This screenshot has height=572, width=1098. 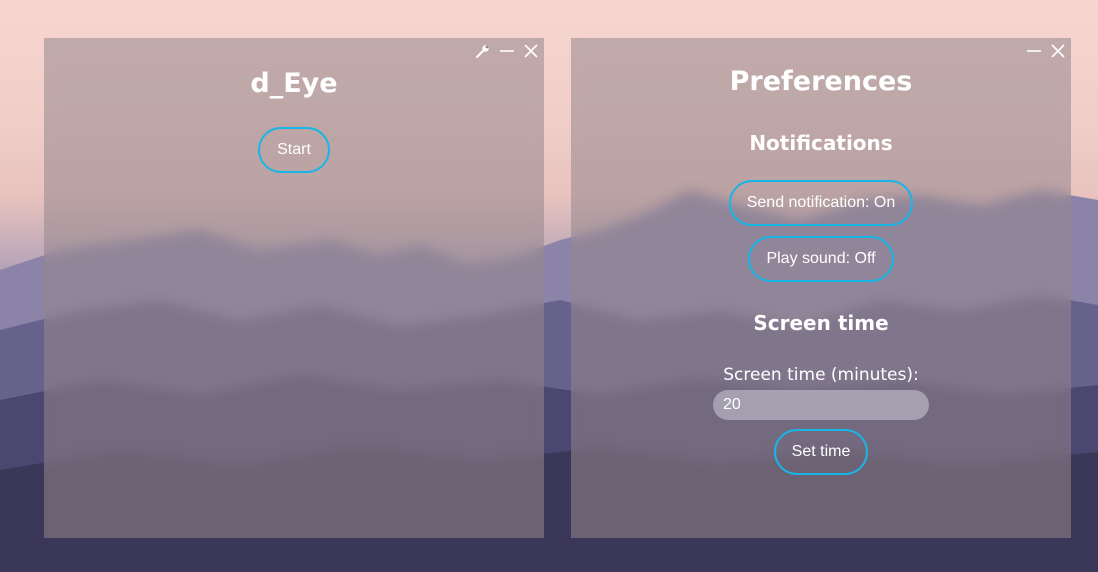 What do you see at coordinates (821, 259) in the screenshot?
I see `play-sound-toggle: Play sound: Off` at bounding box center [821, 259].